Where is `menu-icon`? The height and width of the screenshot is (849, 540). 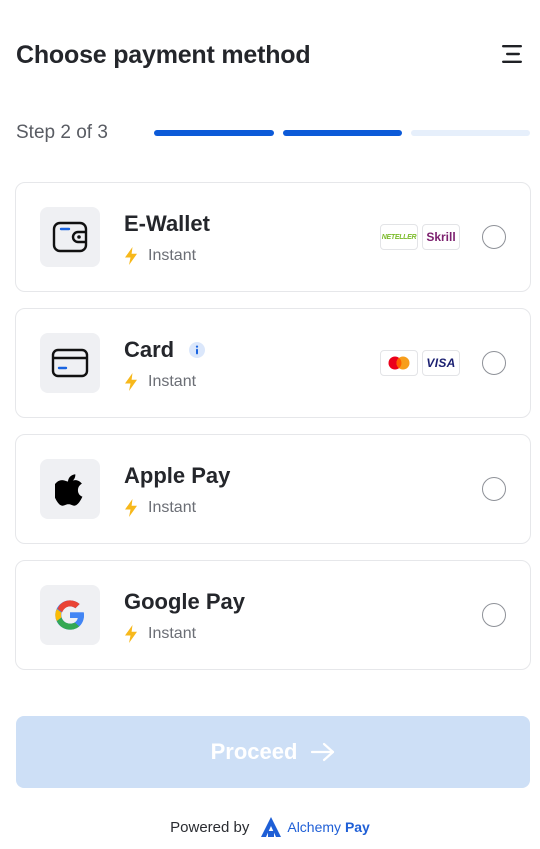 menu-icon is located at coordinates (512, 54).